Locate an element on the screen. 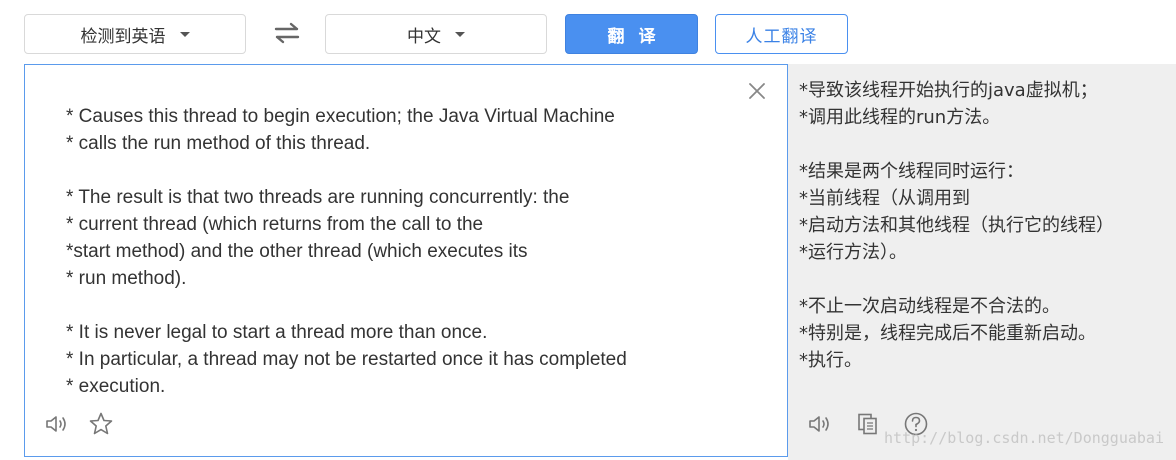 Image resolution: width=1176 pixels, height=460 pixels. human-translate-button: 人工翻译 is located at coordinates (781, 34).